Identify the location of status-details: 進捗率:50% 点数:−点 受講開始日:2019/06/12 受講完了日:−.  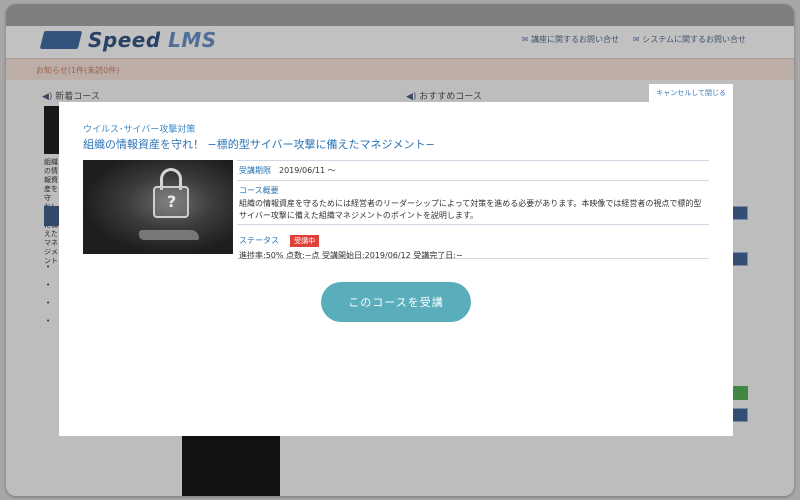
(351, 255).